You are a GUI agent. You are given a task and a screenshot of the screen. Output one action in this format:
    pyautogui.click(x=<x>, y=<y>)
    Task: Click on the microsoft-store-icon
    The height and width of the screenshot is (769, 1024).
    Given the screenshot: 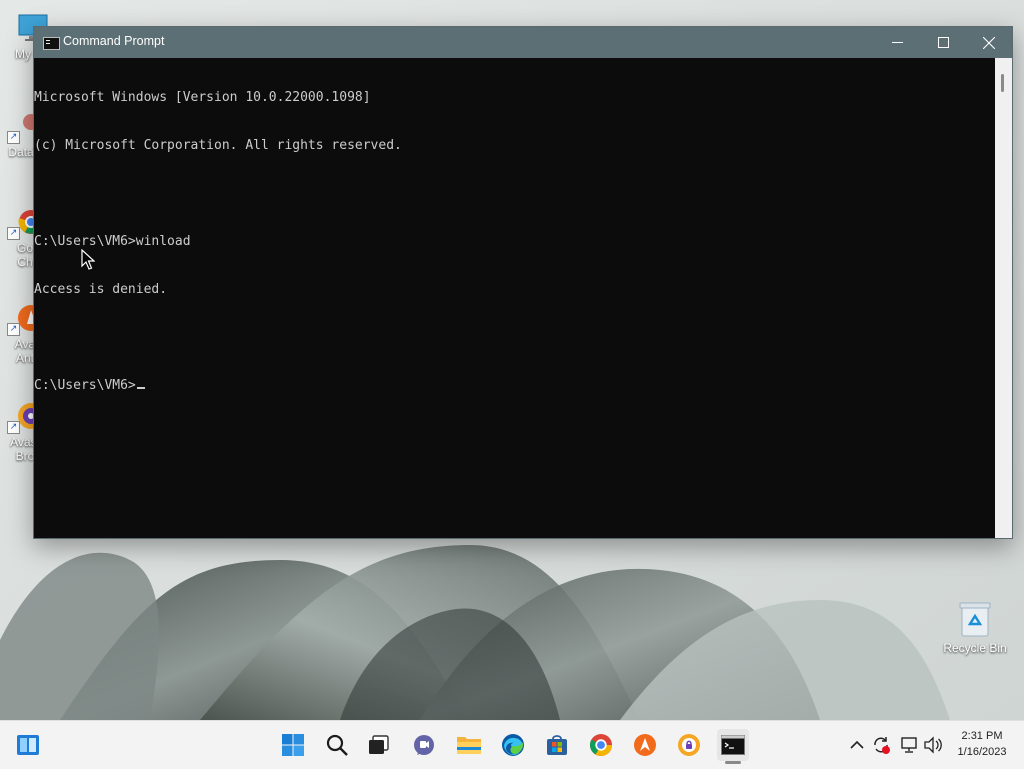 What is the action you would take?
    pyautogui.click(x=557, y=745)
    